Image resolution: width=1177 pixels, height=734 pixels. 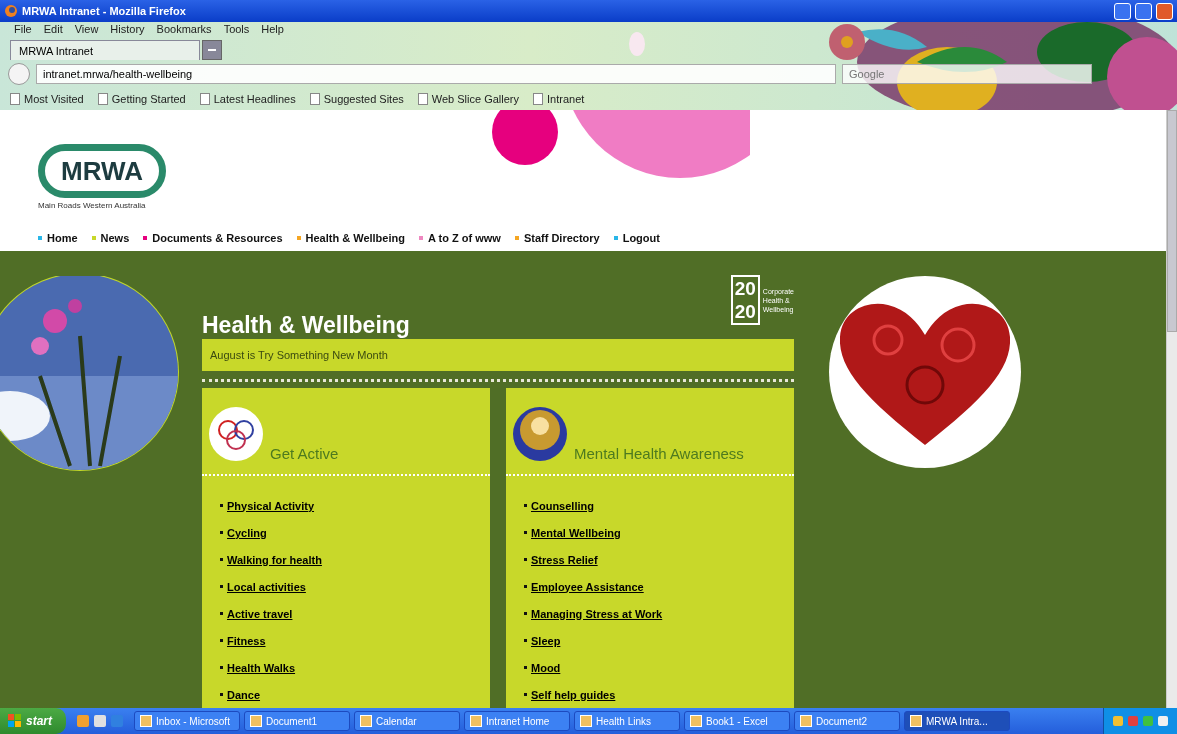 What do you see at coordinates (627, 721) in the screenshot?
I see `taskbar-button: Health Links` at bounding box center [627, 721].